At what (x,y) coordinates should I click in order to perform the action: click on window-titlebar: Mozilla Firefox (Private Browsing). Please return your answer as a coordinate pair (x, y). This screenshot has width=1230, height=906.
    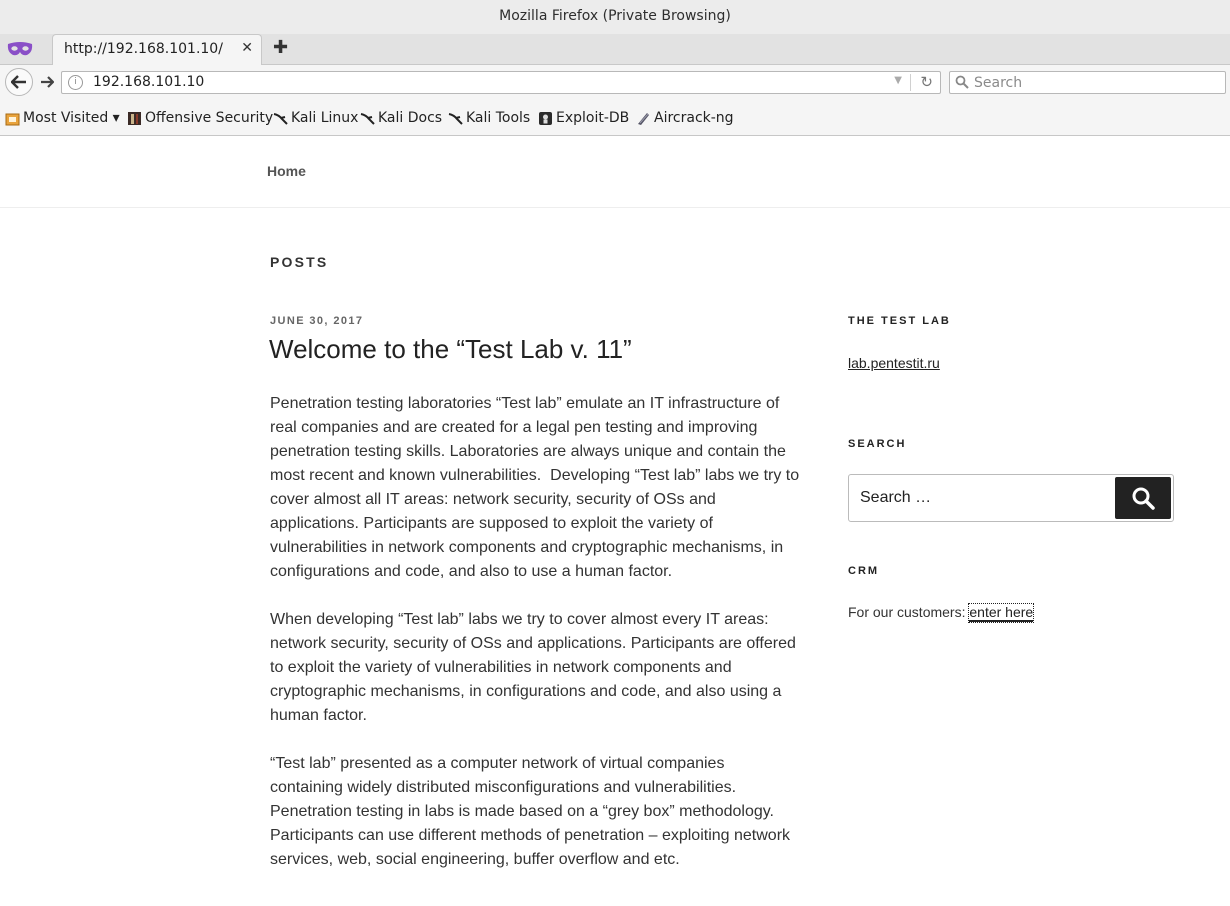
    Looking at the image, I should click on (615, 17).